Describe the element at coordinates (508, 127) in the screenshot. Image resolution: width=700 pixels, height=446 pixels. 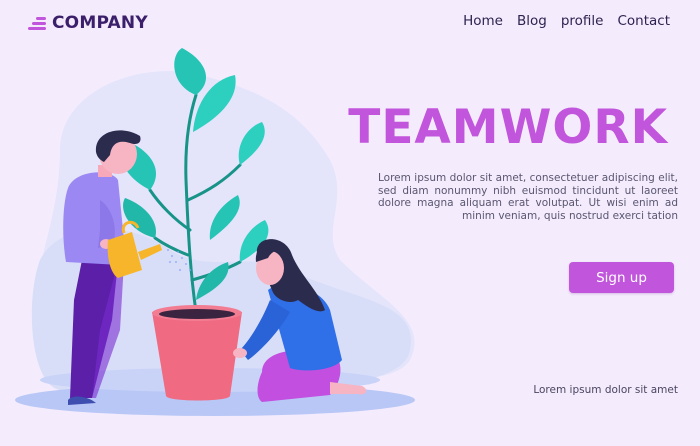
I see `hero-title: TEAMWORK` at that location.